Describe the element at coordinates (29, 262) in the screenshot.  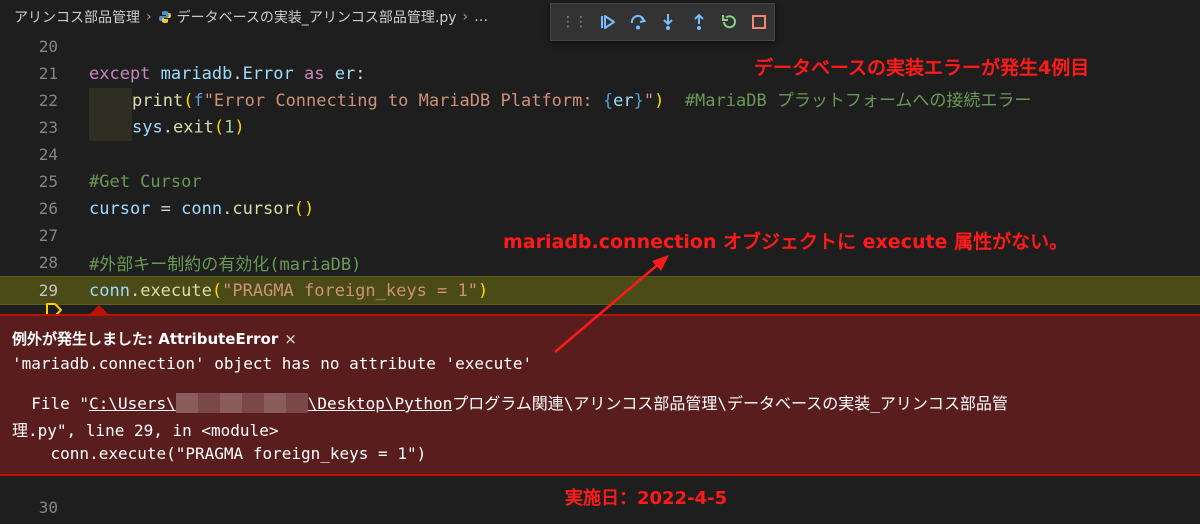
I see `line-number: 28` at that location.